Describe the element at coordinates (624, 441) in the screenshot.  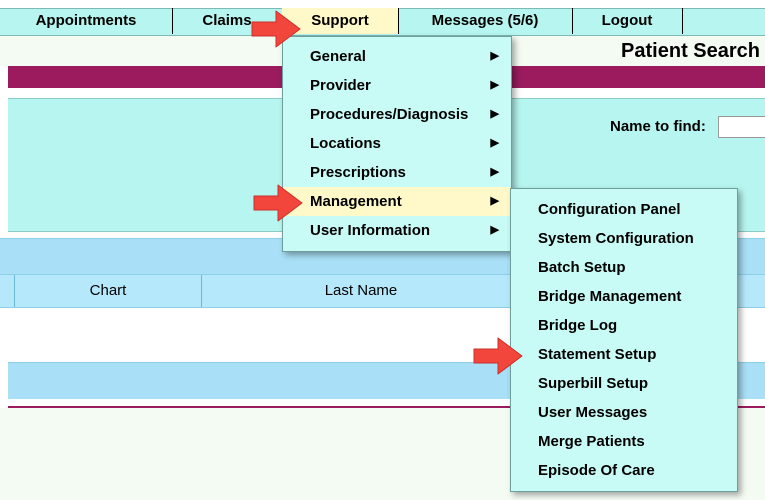
I see `management-item-merge-patients: Merge Patients` at that location.